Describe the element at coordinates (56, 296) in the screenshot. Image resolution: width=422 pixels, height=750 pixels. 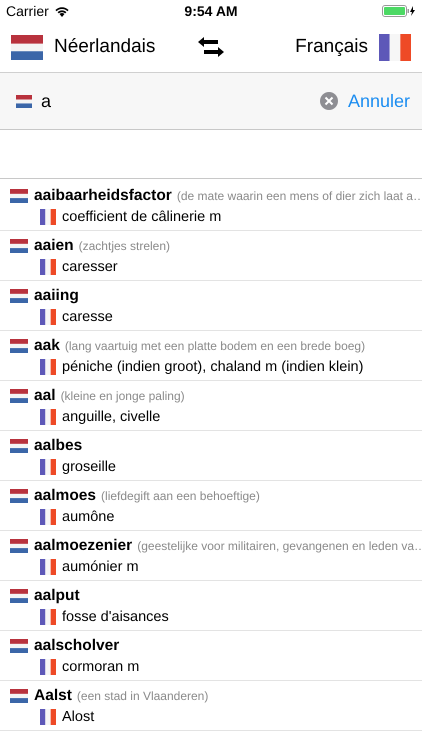
I see `headword: aaiing` at that location.